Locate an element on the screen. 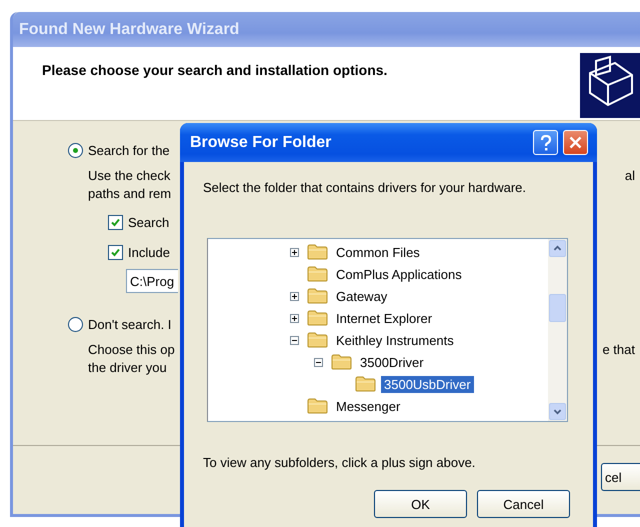  folder-item: Common Files is located at coordinates (378, 252).